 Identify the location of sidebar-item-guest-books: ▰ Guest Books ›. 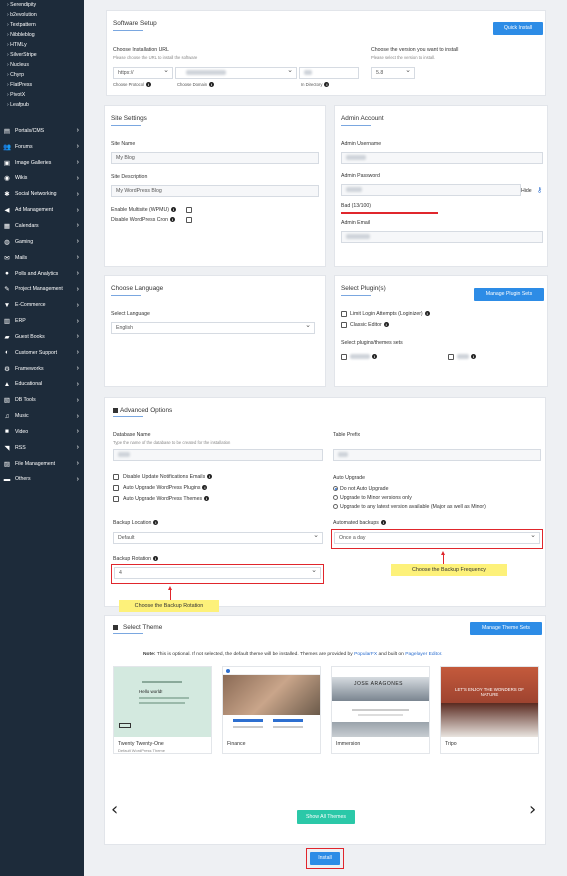
(42, 337).